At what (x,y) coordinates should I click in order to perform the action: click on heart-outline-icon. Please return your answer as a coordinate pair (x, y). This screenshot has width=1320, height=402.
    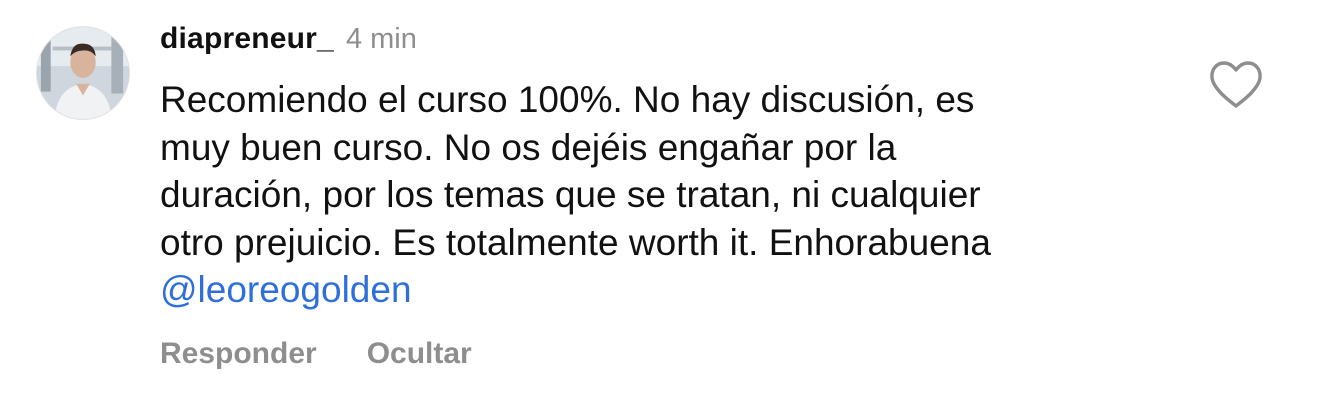
    Looking at the image, I should click on (1236, 84).